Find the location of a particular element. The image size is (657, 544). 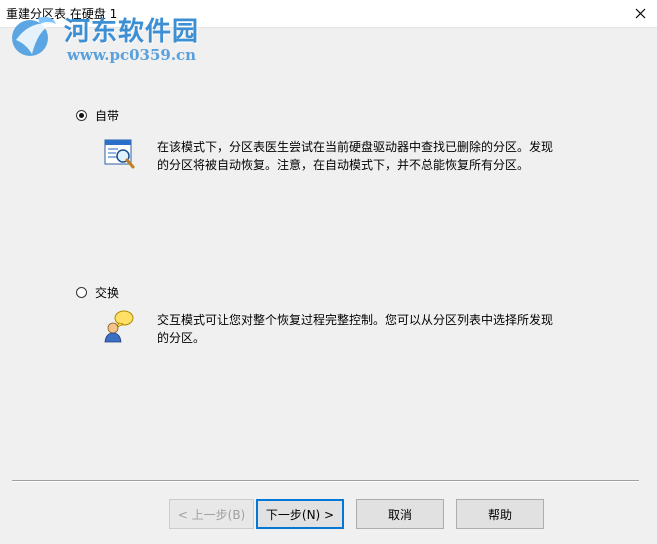

interactive-mode-description: 交互模式可让您对整个恢复过程完整控制。您可以从分区列表中选择所发现 的分区。 is located at coordinates (362, 329).